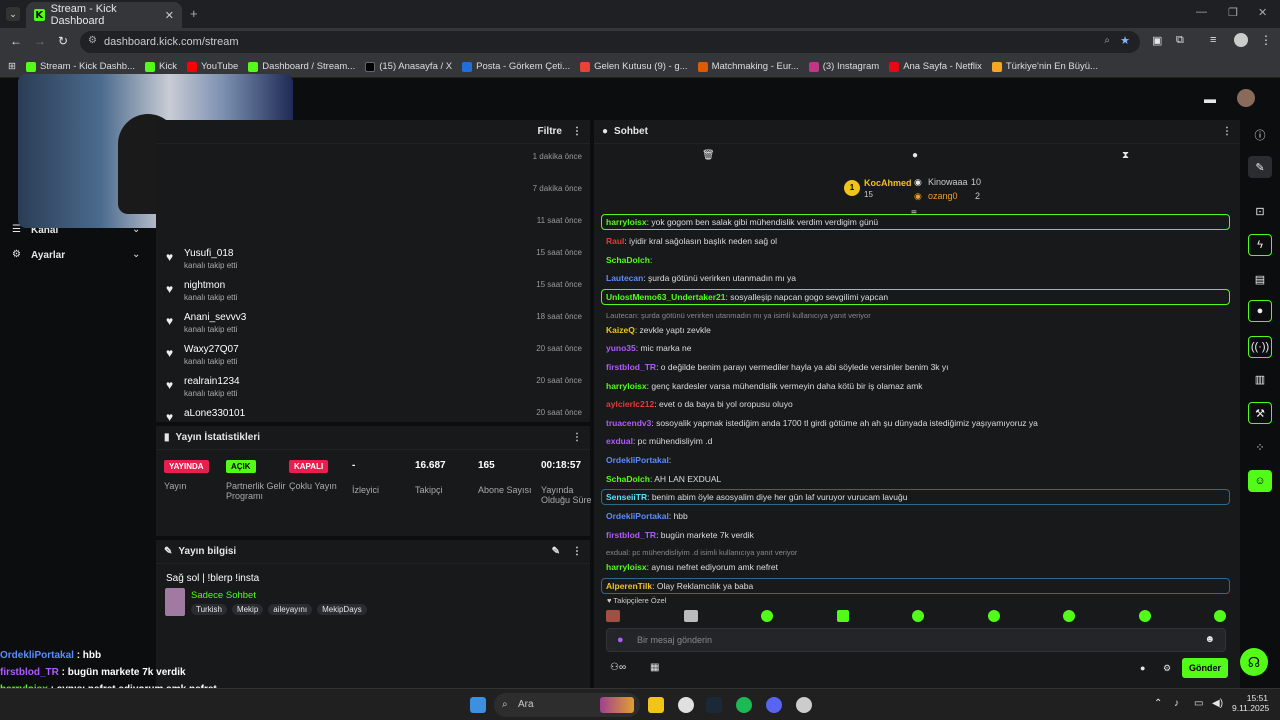  Describe the element at coordinates (654, 667) in the screenshot. I see `store-icon: ▦` at that location.